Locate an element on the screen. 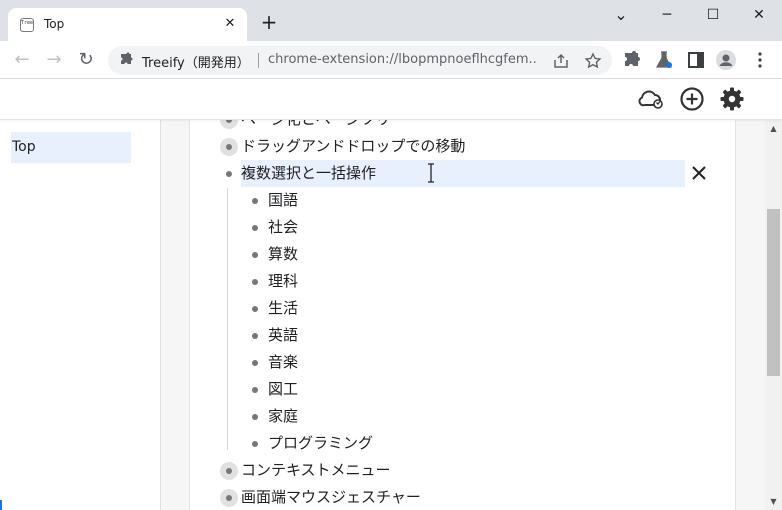 This screenshot has width=782, height=510. outline-child-item: 家庭 is located at coordinates (283, 416).